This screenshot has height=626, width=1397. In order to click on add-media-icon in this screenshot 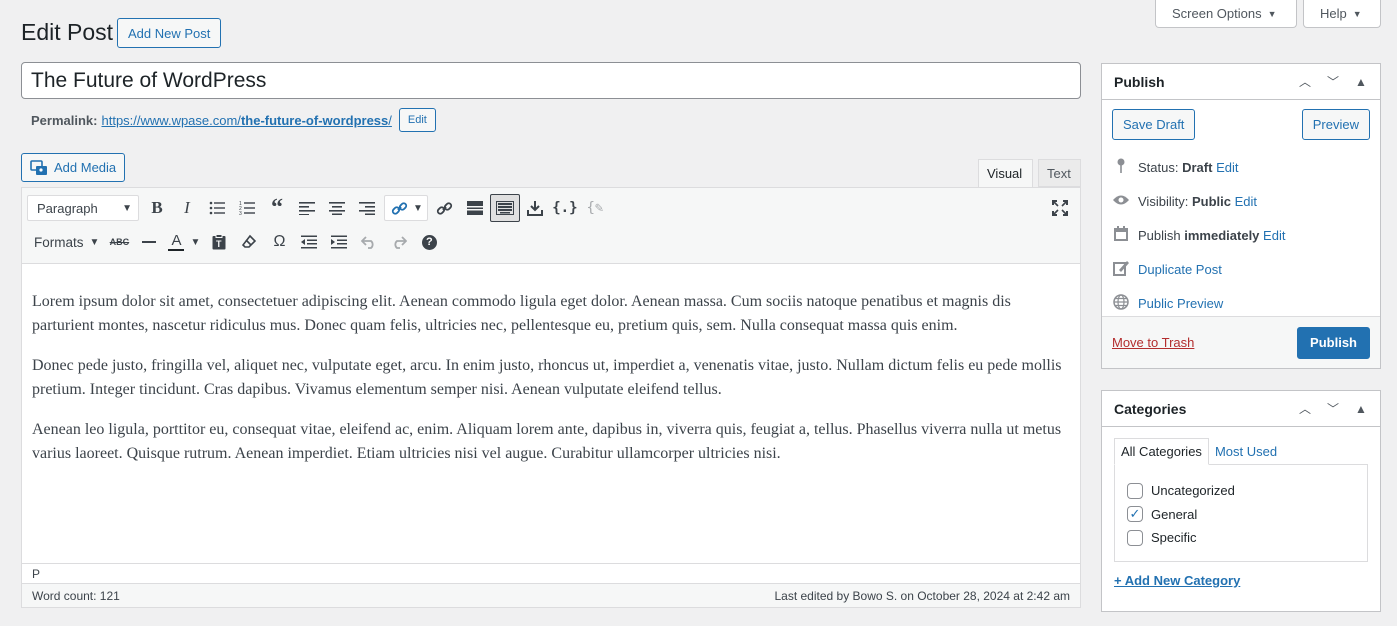, I will do `click(38, 167)`.